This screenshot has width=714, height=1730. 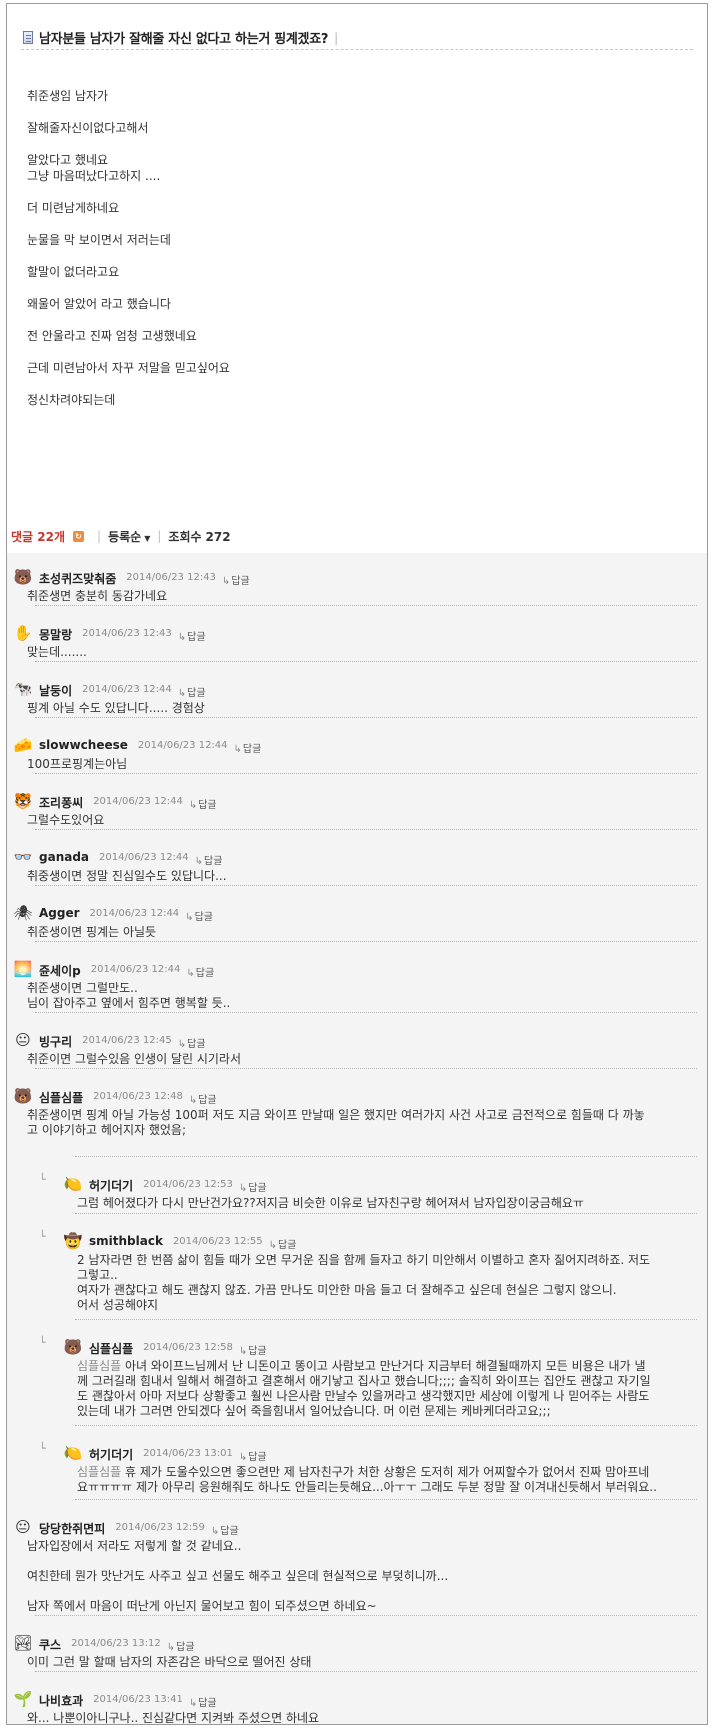 What do you see at coordinates (61, 802) in the screenshot?
I see `comment-author: 조리퐁씨` at bounding box center [61, 802].